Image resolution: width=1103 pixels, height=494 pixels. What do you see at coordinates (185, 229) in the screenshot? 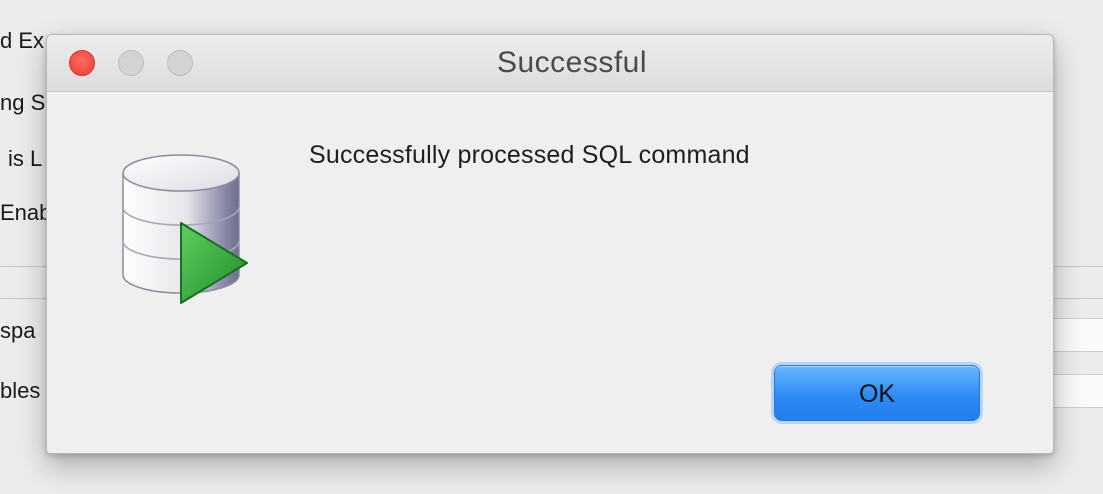
I see `database-run-icon` at bounding box center [185, 229].